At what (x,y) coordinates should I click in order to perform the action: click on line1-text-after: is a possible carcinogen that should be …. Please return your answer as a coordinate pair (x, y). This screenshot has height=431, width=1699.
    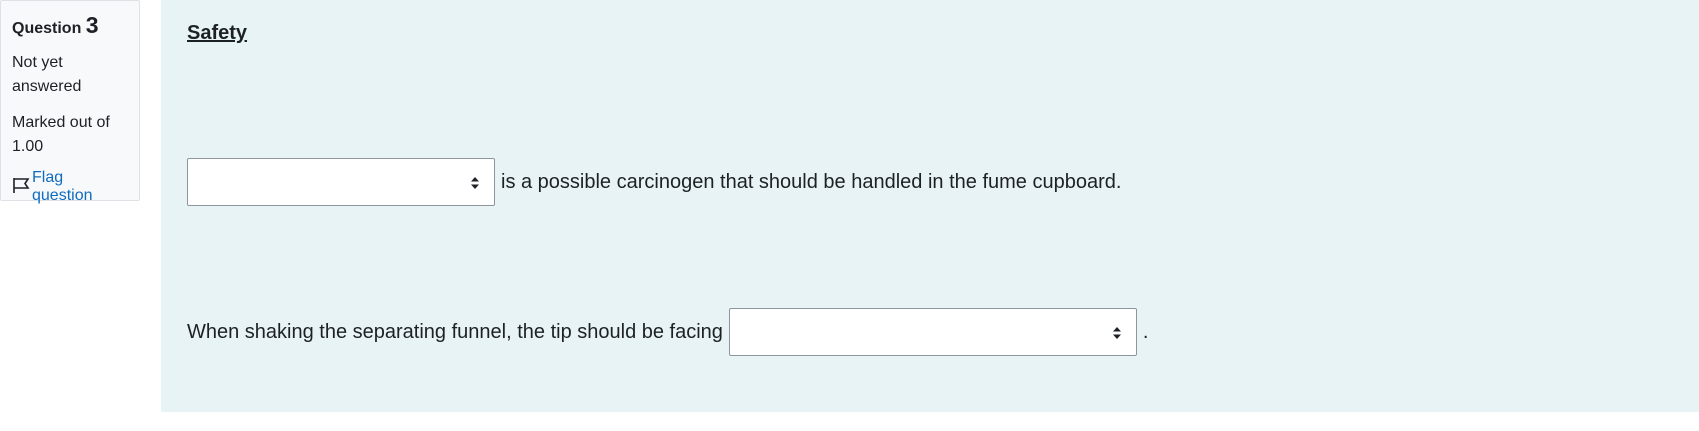
    Looking at the image, I should click on (811, 181).